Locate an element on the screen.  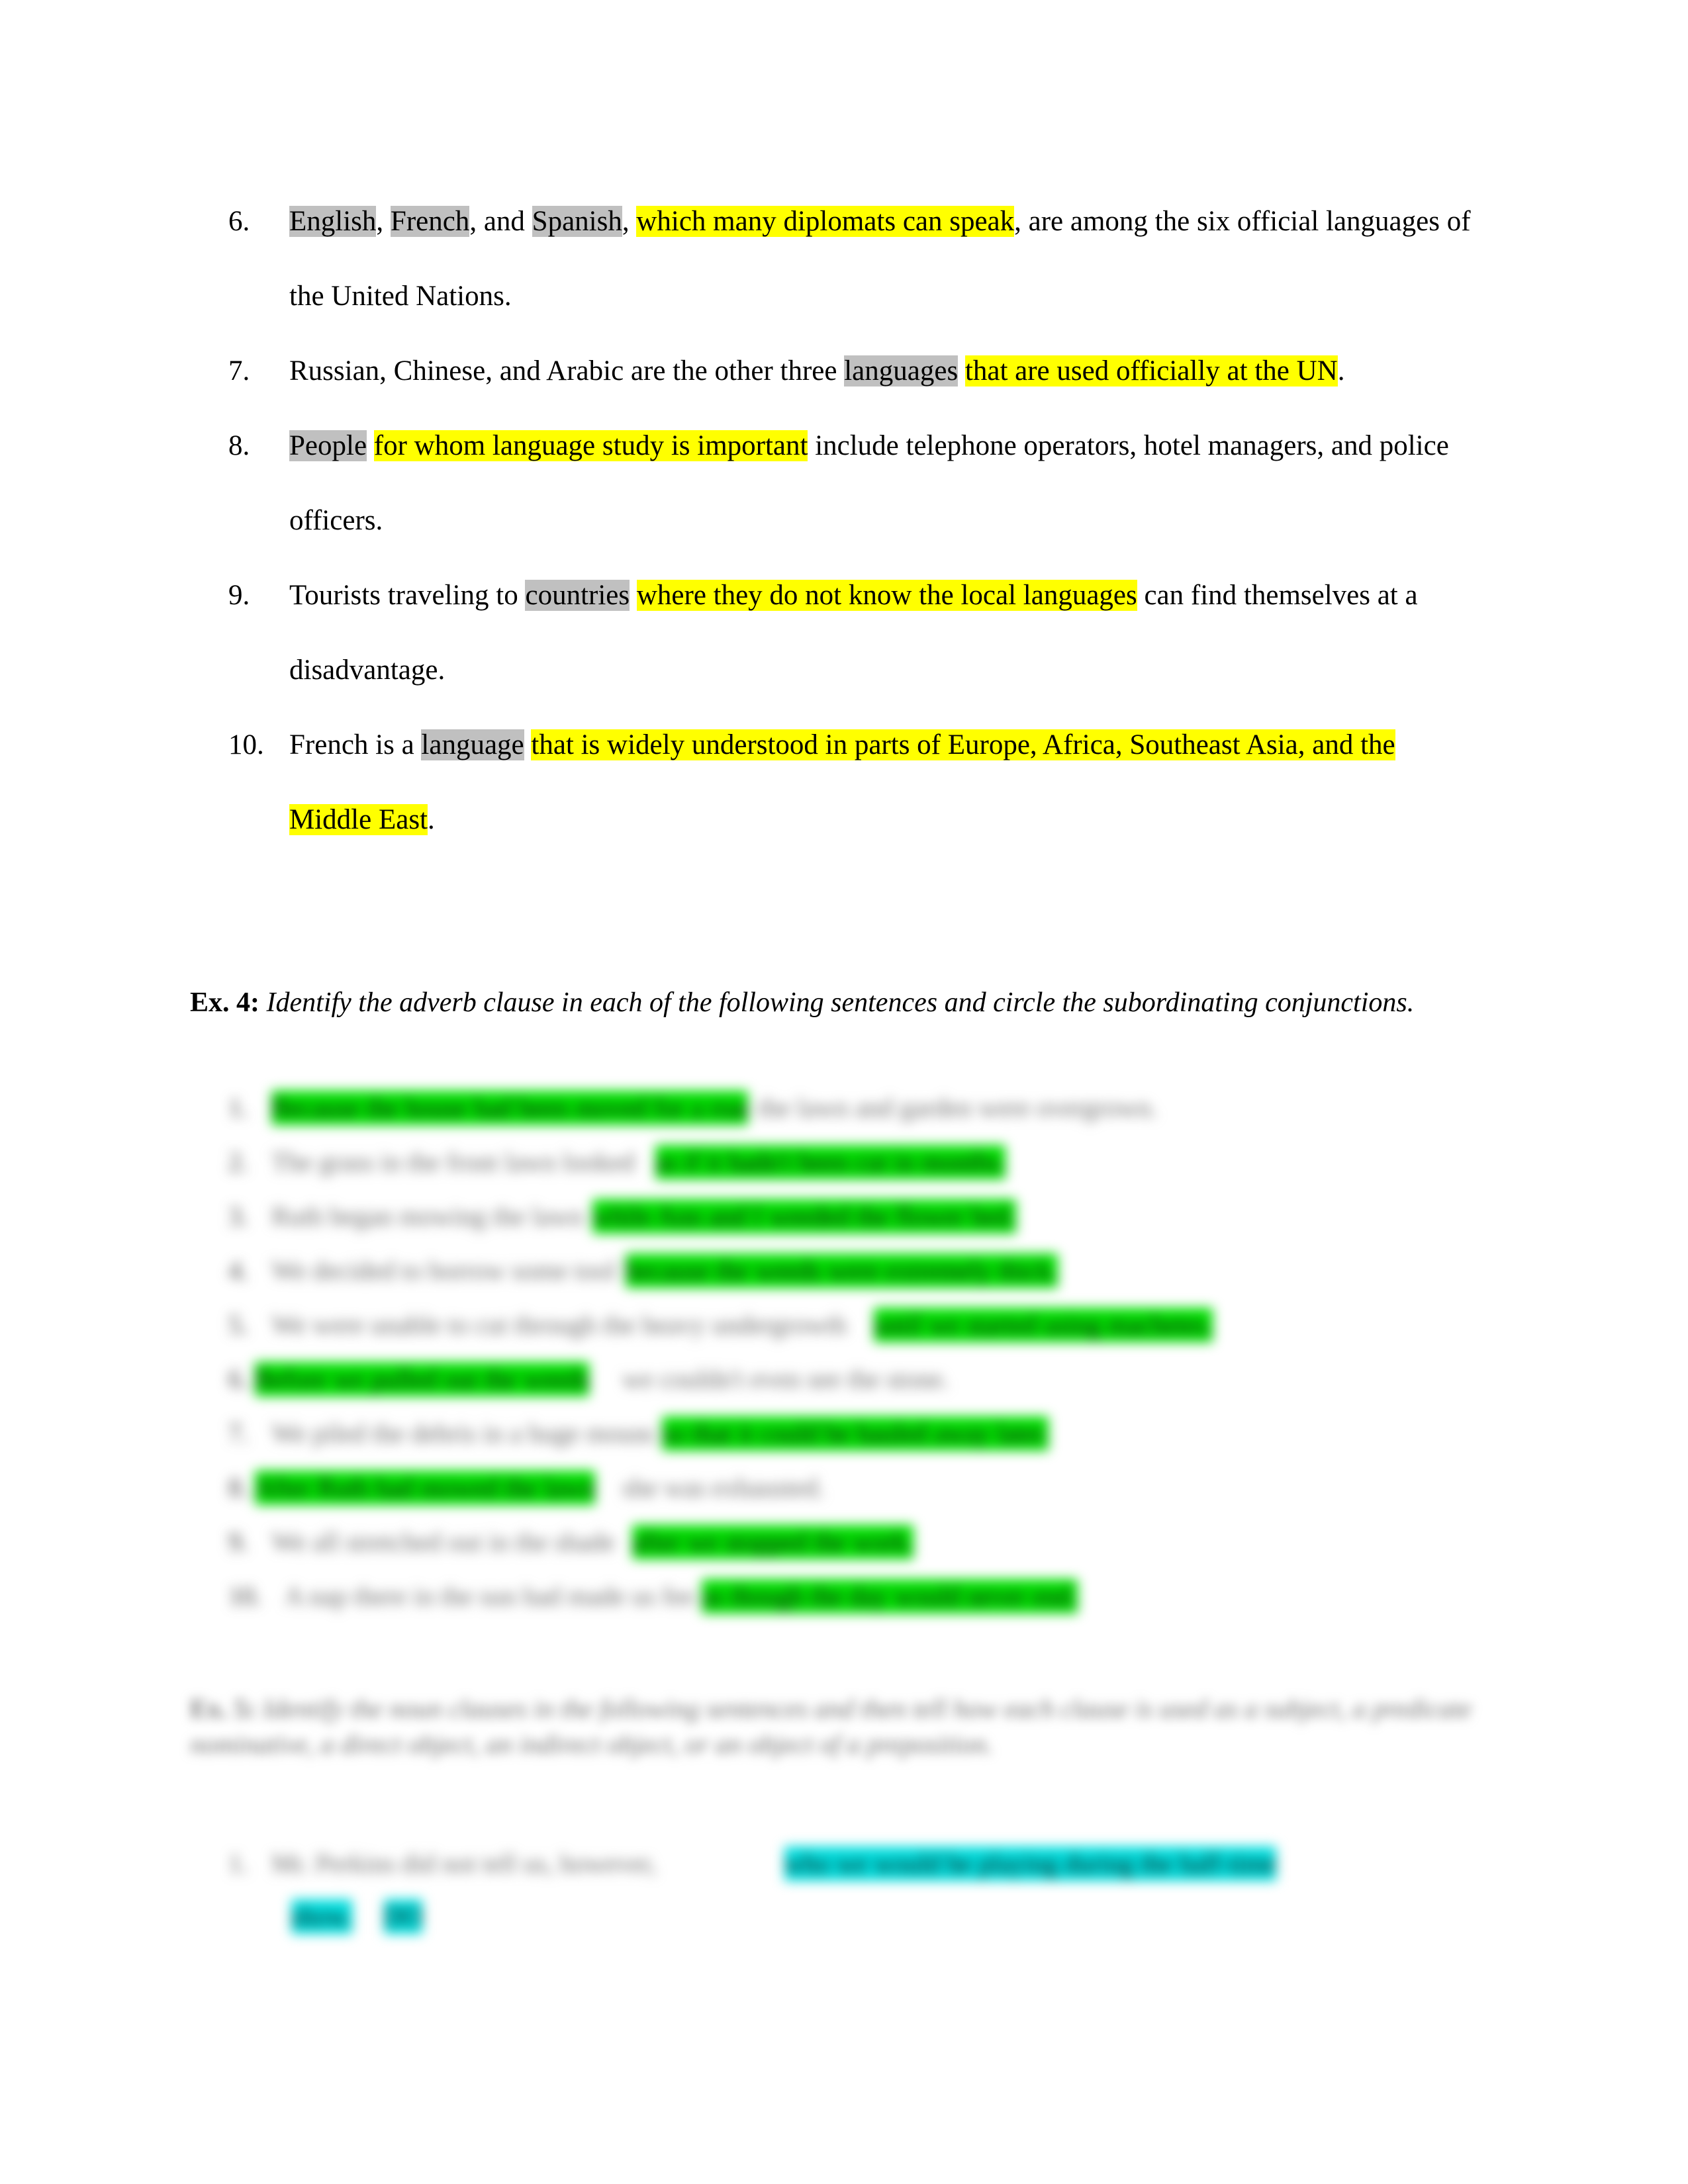
answer-segment: as if it hadn't been cut in months. is located at coordinates (840, 1162).